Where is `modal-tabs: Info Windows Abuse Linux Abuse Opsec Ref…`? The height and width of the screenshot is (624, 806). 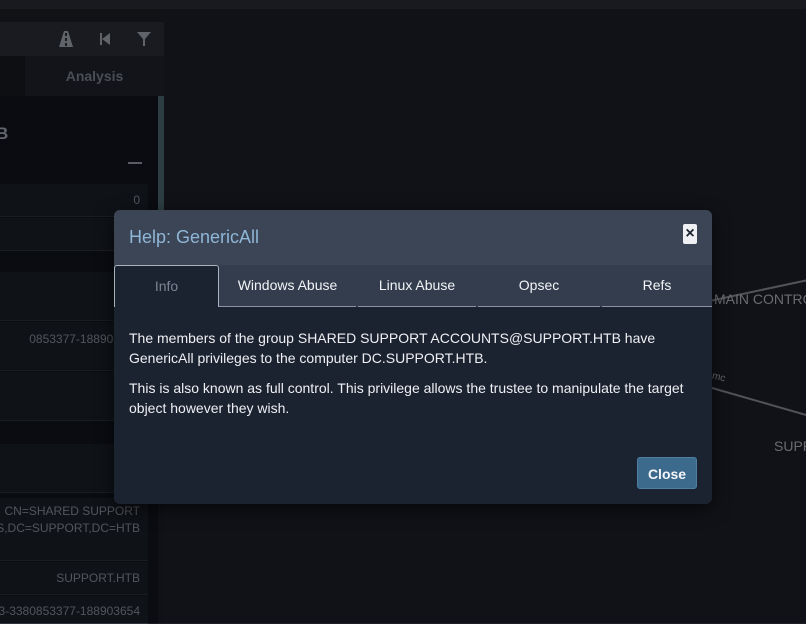 modal-tabs: Info Windows Abuse Linux Abuse Opsec Ref… is located at coordinates (413, 286).